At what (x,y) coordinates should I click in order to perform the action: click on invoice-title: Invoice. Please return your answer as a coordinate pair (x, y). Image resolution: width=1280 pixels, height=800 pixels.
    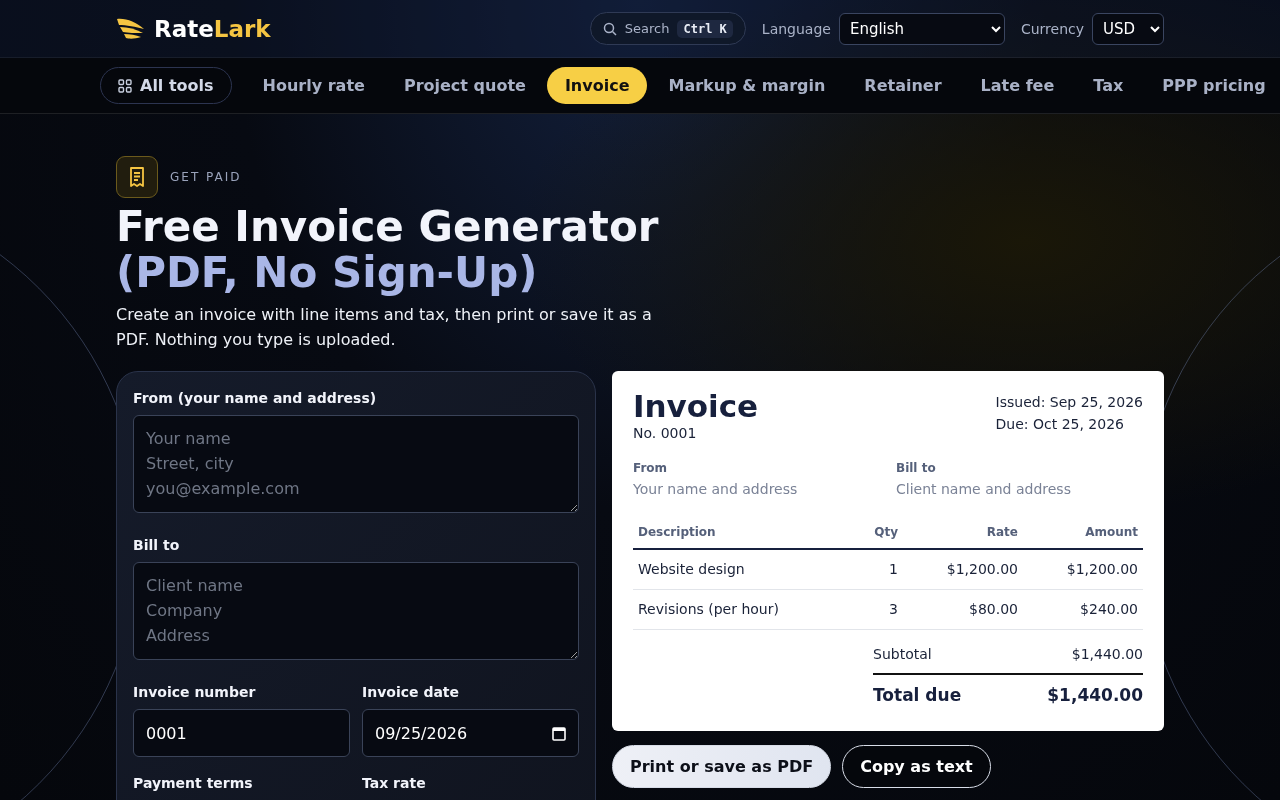
    Looking at the image, I should click on (696, 406).